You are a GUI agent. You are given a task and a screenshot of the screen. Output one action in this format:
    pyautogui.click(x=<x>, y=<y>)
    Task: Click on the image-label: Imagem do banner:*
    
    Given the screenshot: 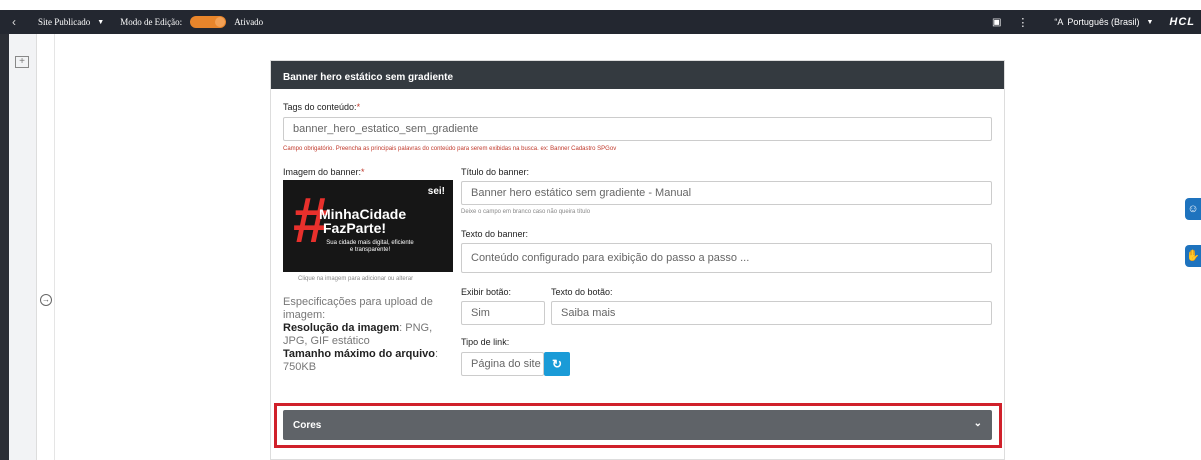 What is the action you would take?
    pyautogui.click(x=324, y=172)
    